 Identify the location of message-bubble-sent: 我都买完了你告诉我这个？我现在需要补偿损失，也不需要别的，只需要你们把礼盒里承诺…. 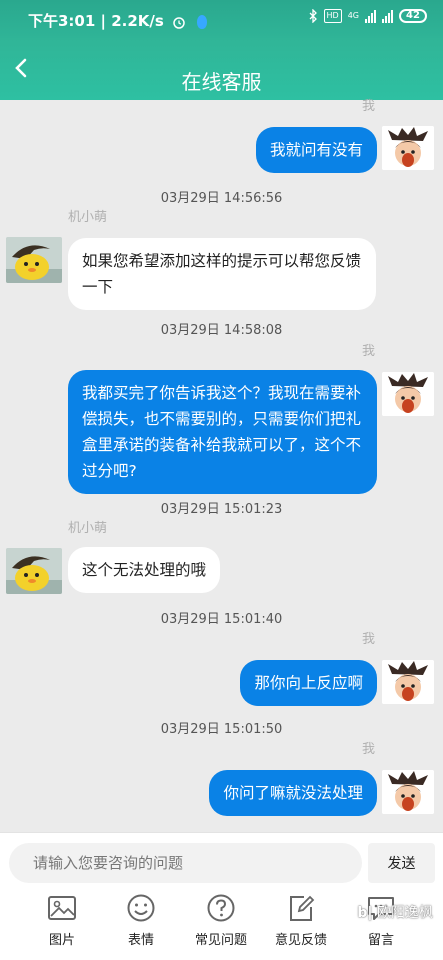
(222, 432).